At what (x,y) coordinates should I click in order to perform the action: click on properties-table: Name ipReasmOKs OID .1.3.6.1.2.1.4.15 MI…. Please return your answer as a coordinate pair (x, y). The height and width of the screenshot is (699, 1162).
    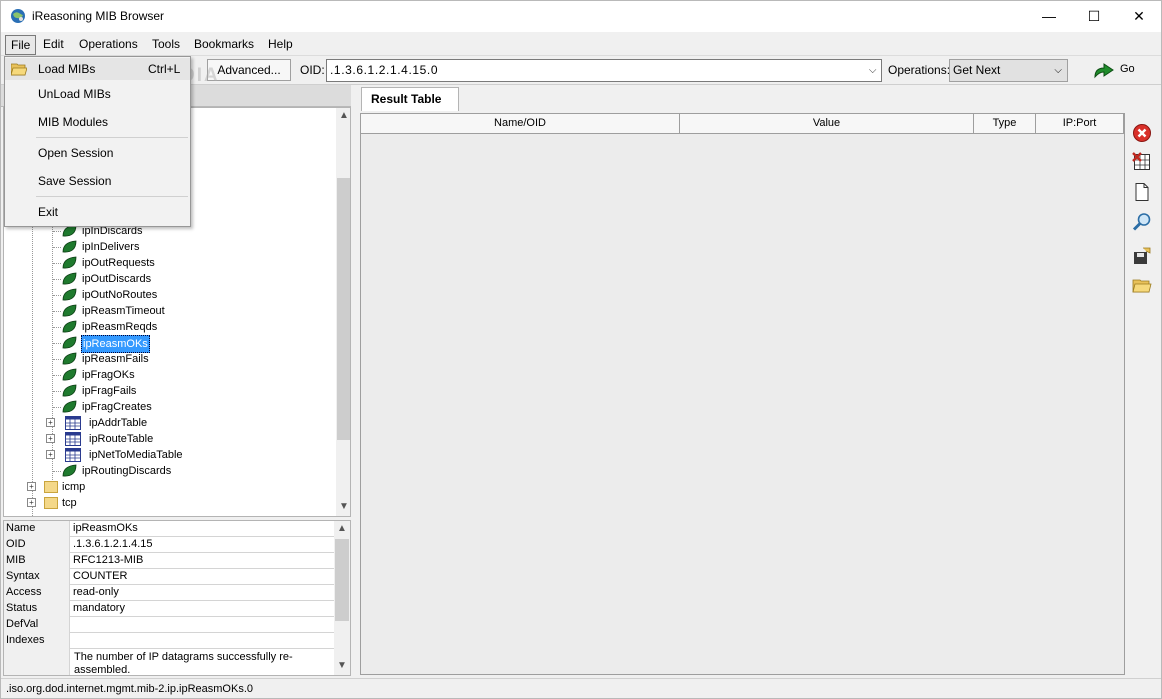
    Looking at the image, I should click on (177, 598).